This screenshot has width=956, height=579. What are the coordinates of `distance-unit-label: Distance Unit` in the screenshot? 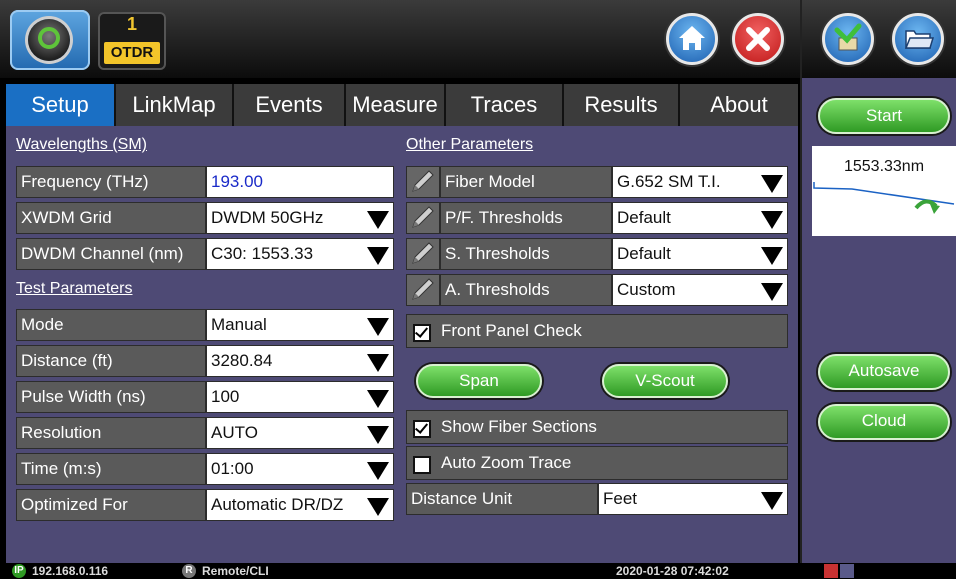 It's located at (502, 499).